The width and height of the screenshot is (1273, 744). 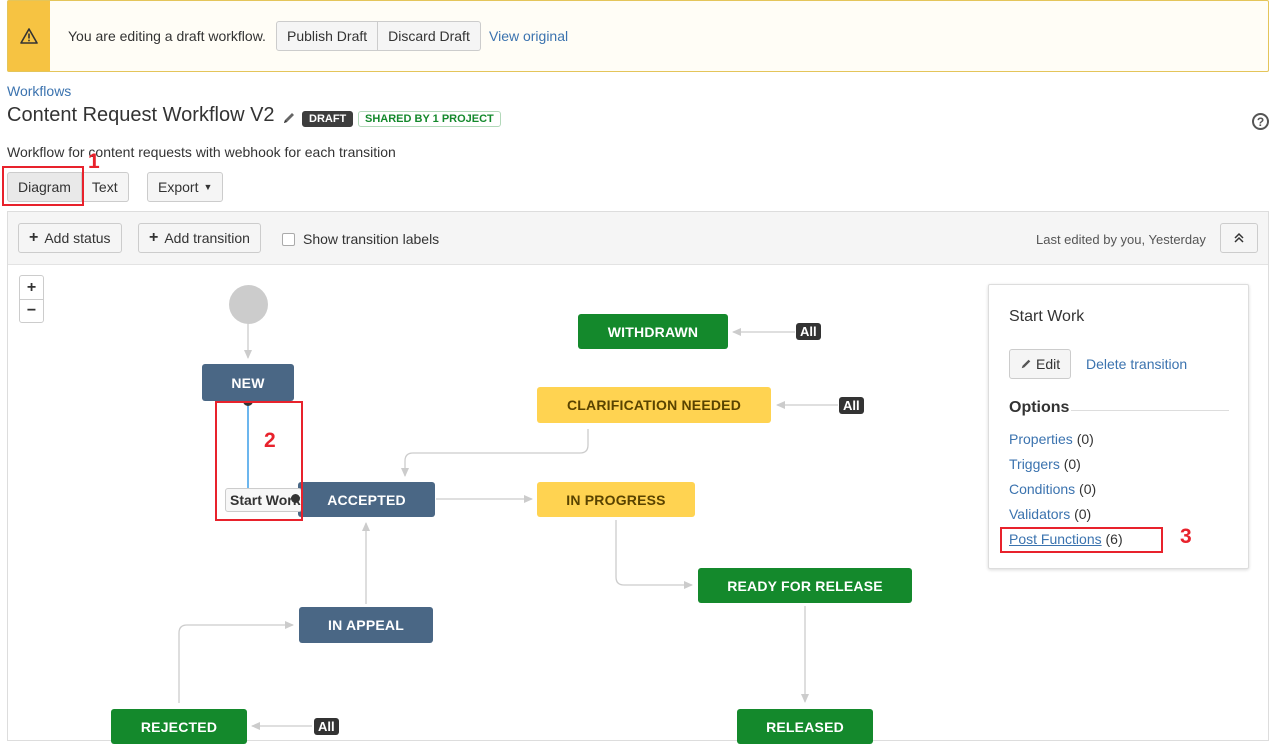 I want to click on double-chevron-up-icon, so click(x=1239, y=237).